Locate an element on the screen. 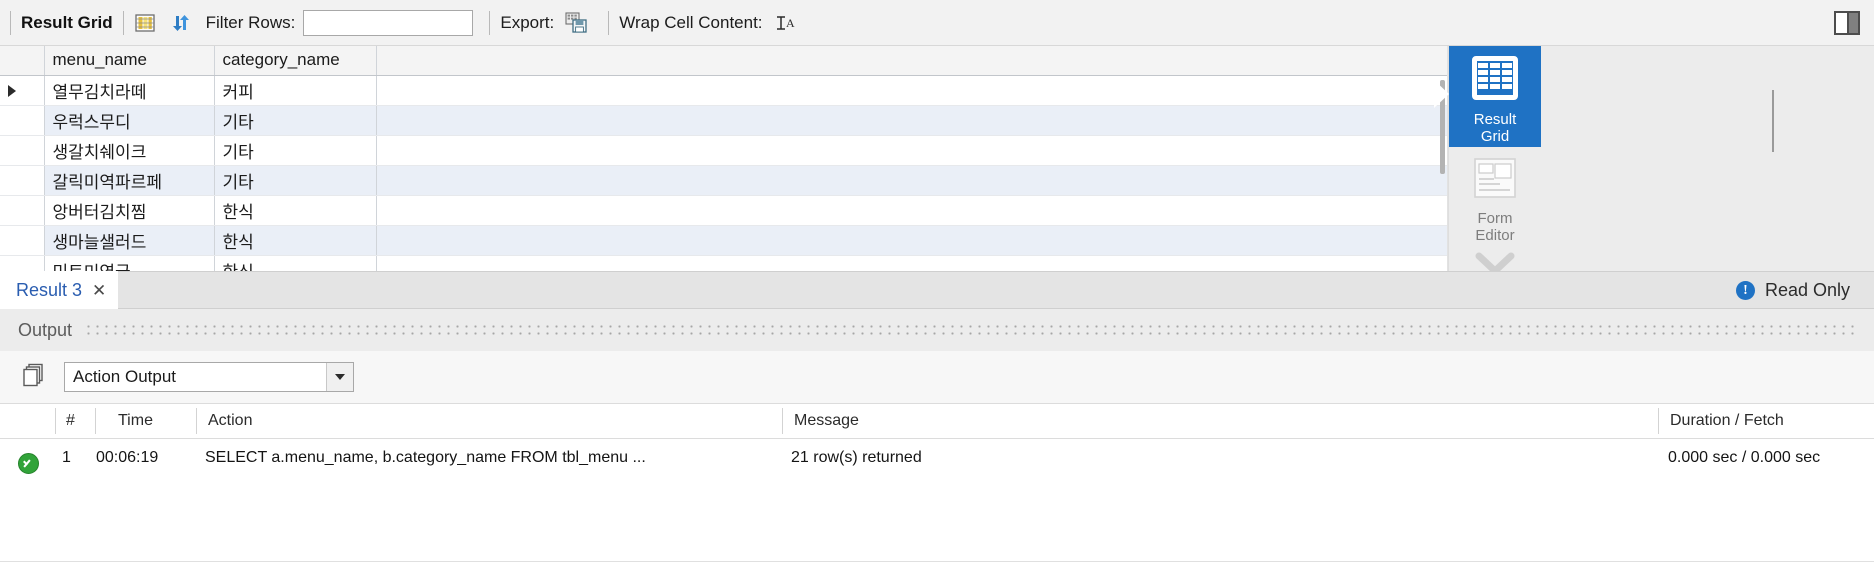  cell-text: 민트미역국 is located at coordinates (92, 267).